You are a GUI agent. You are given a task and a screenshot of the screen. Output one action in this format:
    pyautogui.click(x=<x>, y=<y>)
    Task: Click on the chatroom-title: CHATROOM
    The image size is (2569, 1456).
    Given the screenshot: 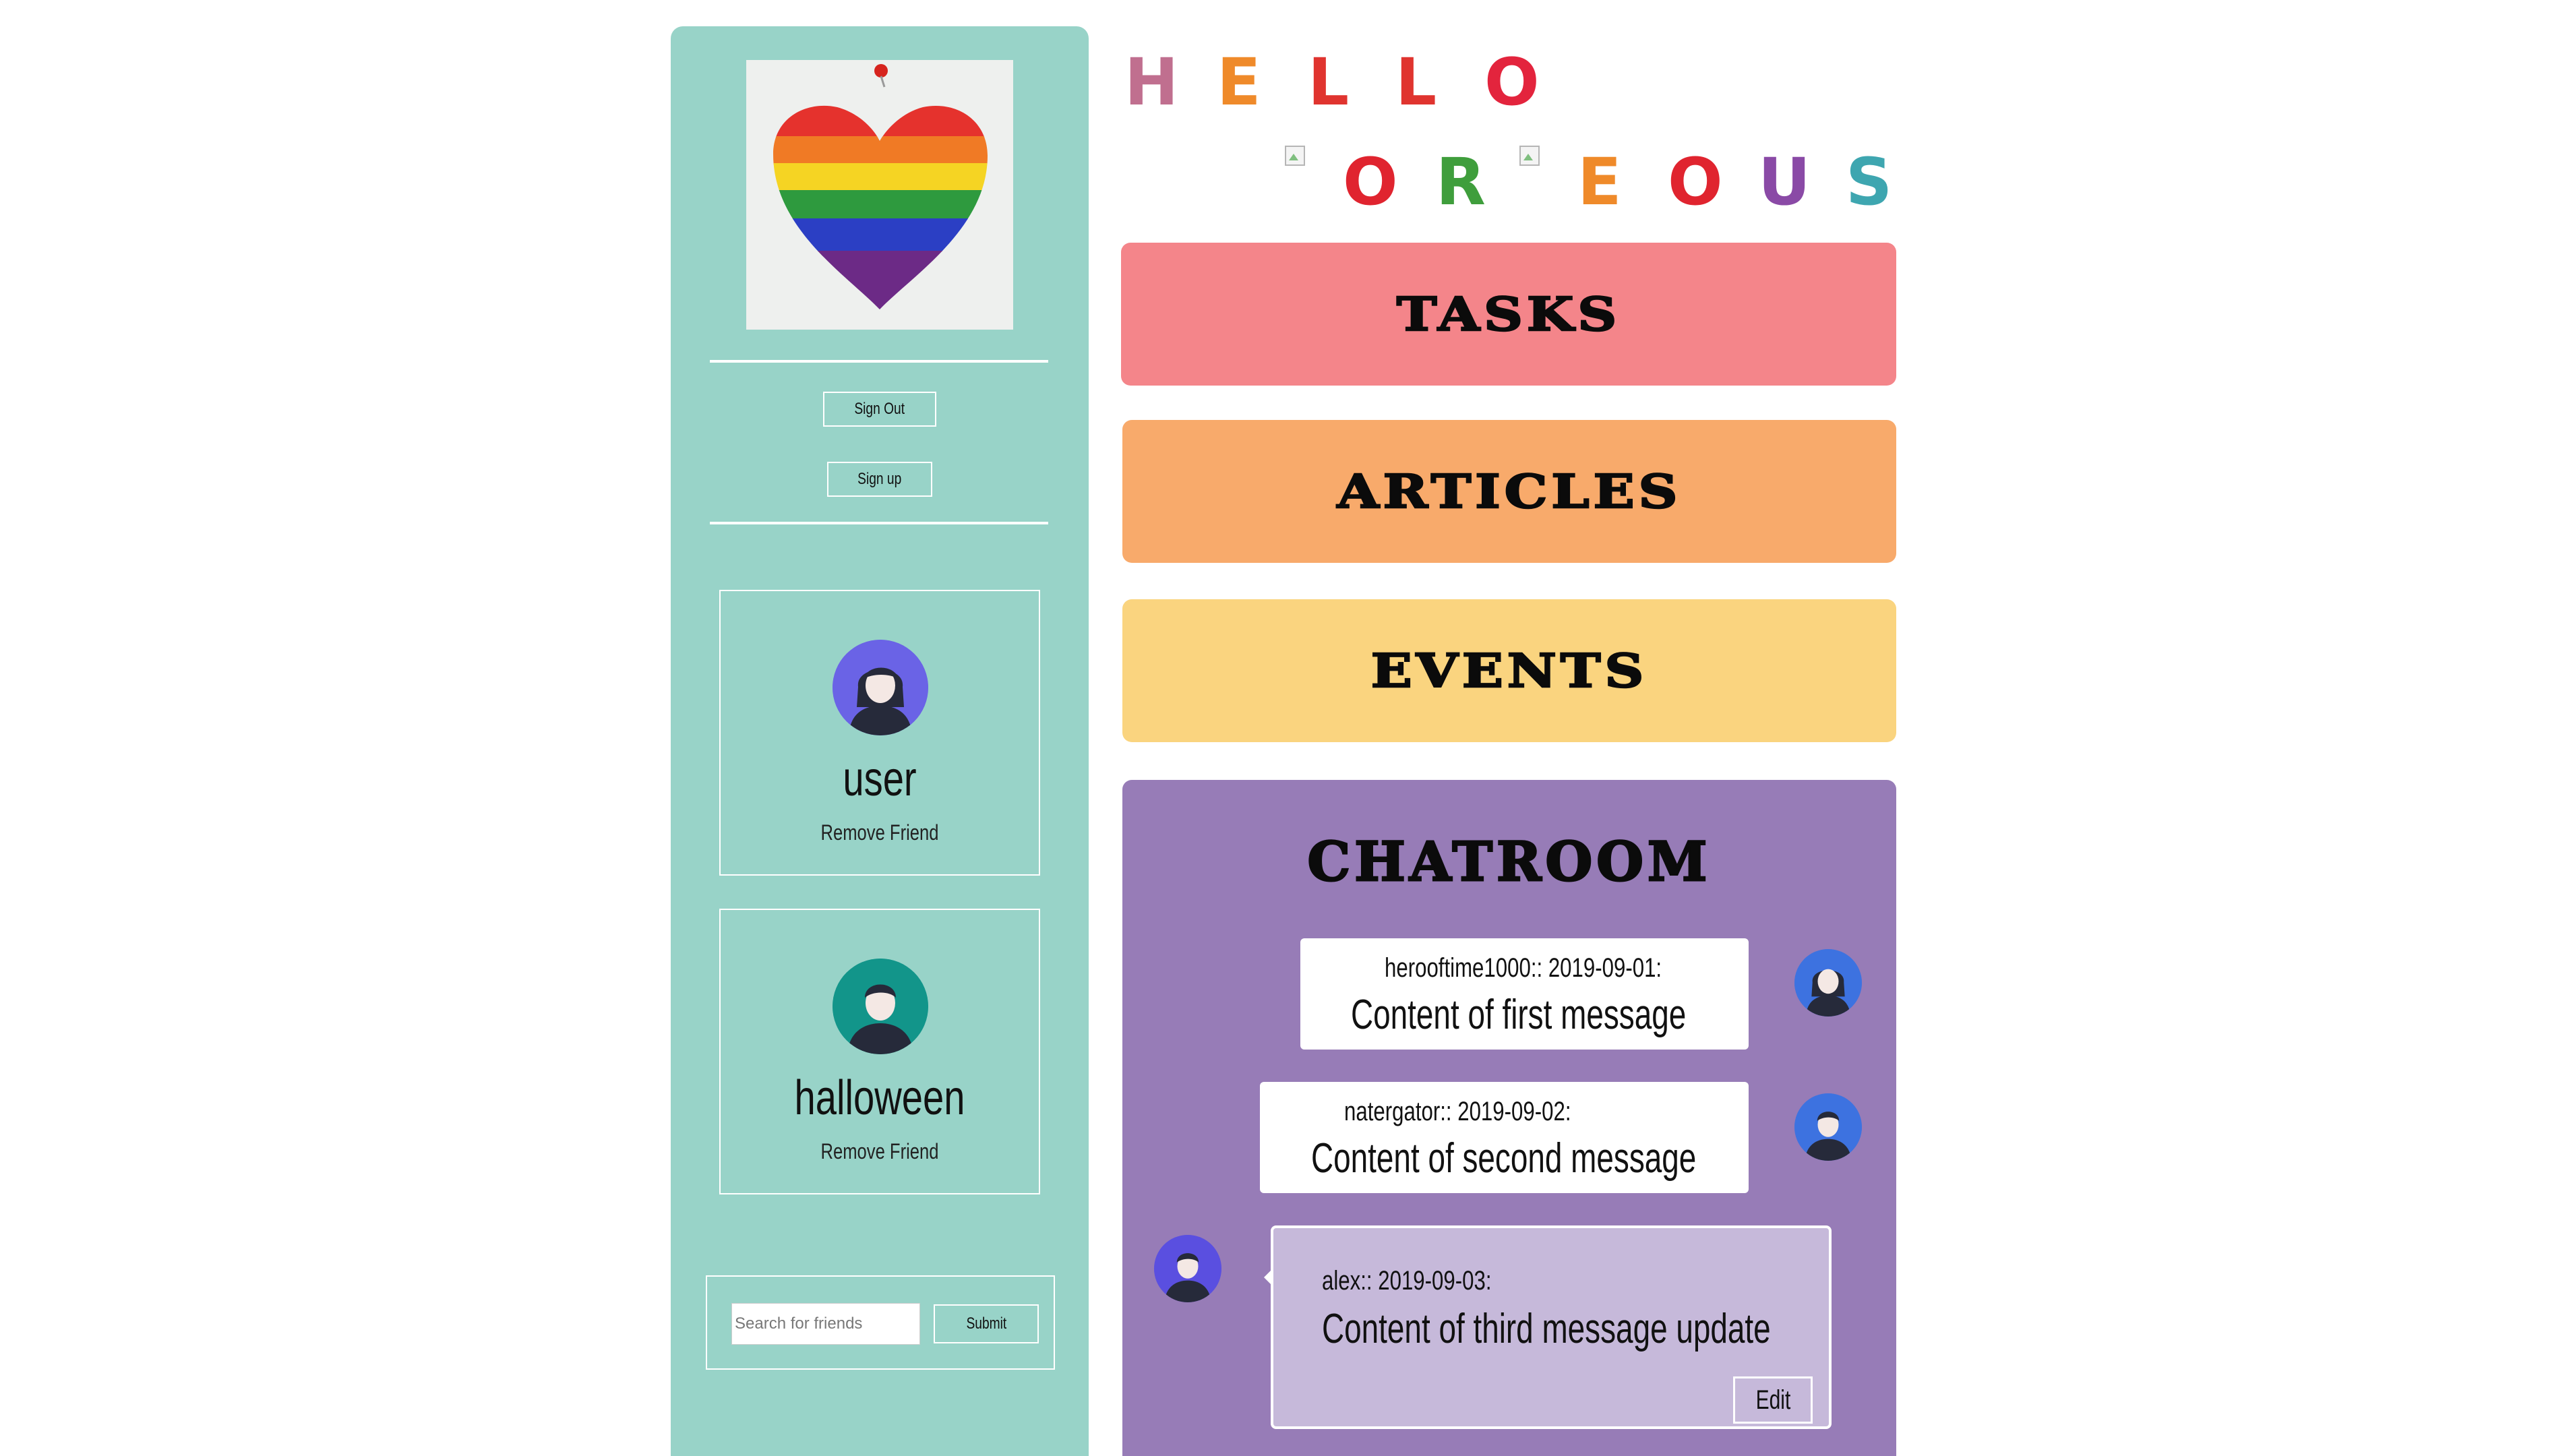 What is the action you would take?
    pyautogui.click(x=1509, y=861)
    